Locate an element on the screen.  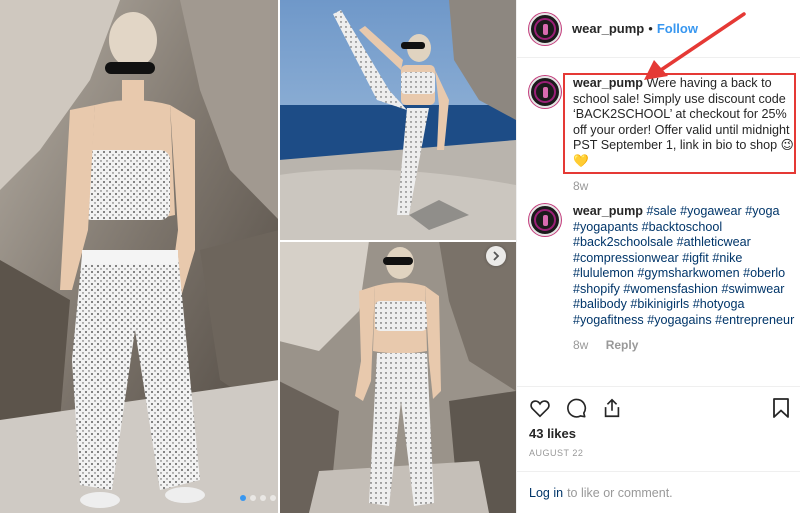
comment-username: wear_pump is located at coordinates (608, 211).